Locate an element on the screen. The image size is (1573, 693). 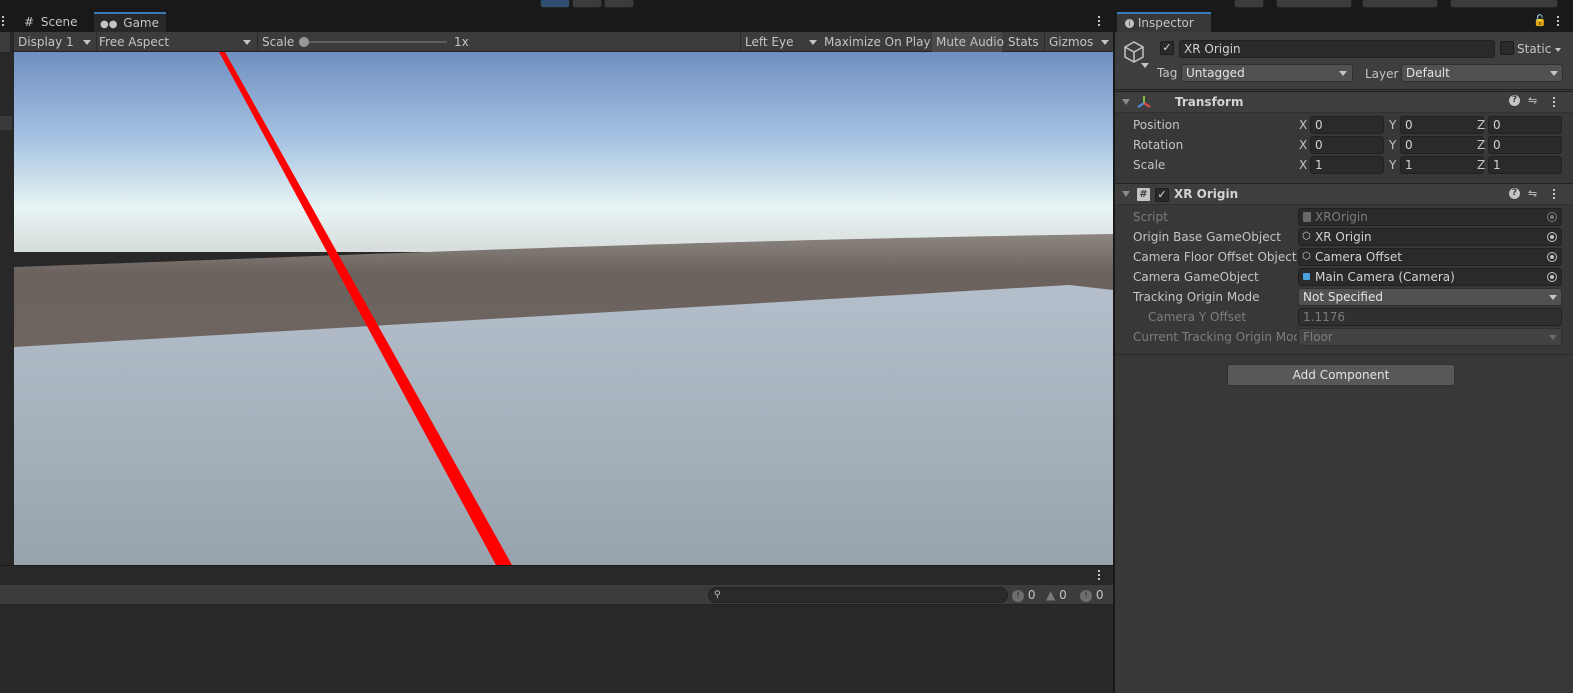
lock-icon: 🔓 is located at coordinates (1540, 20).